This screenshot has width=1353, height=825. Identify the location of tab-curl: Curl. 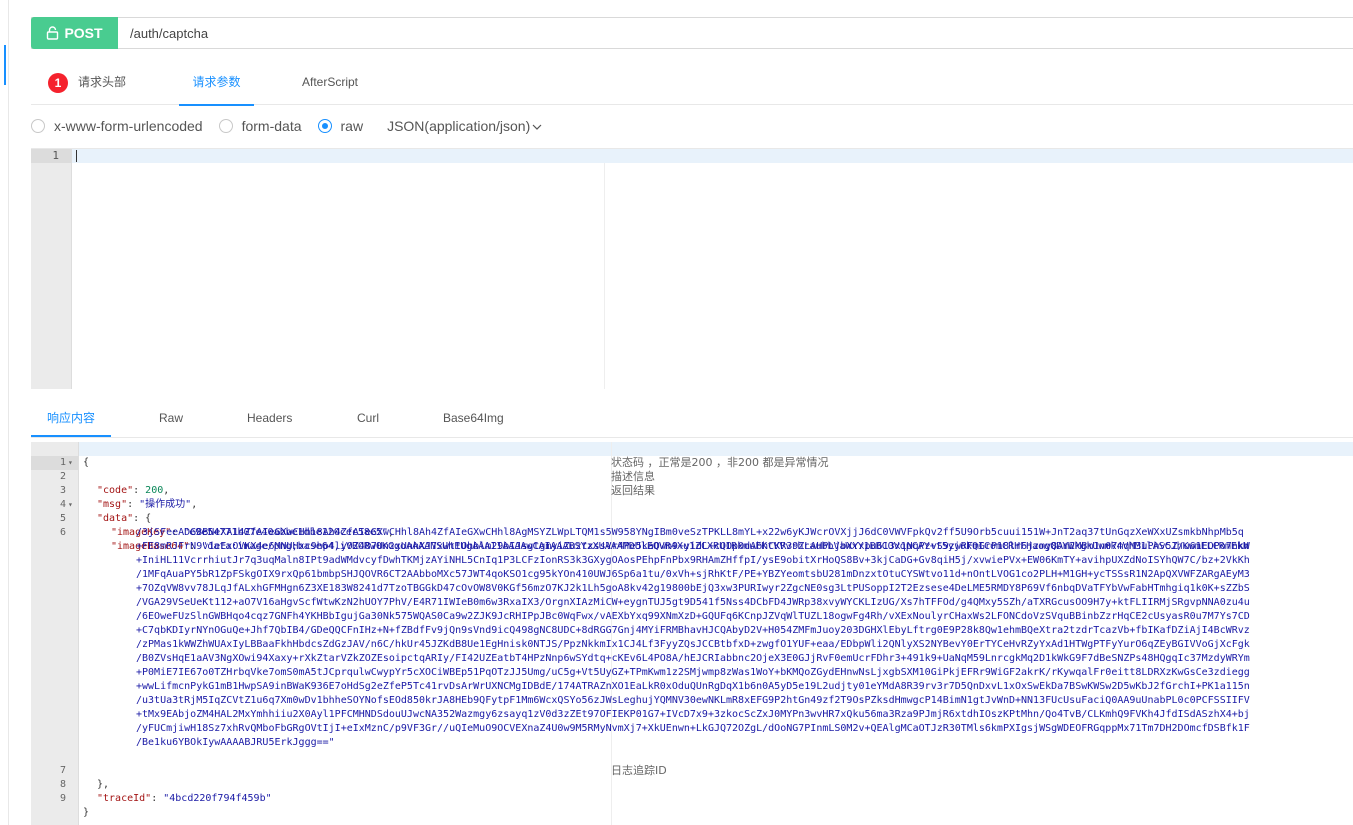
(368, 418).